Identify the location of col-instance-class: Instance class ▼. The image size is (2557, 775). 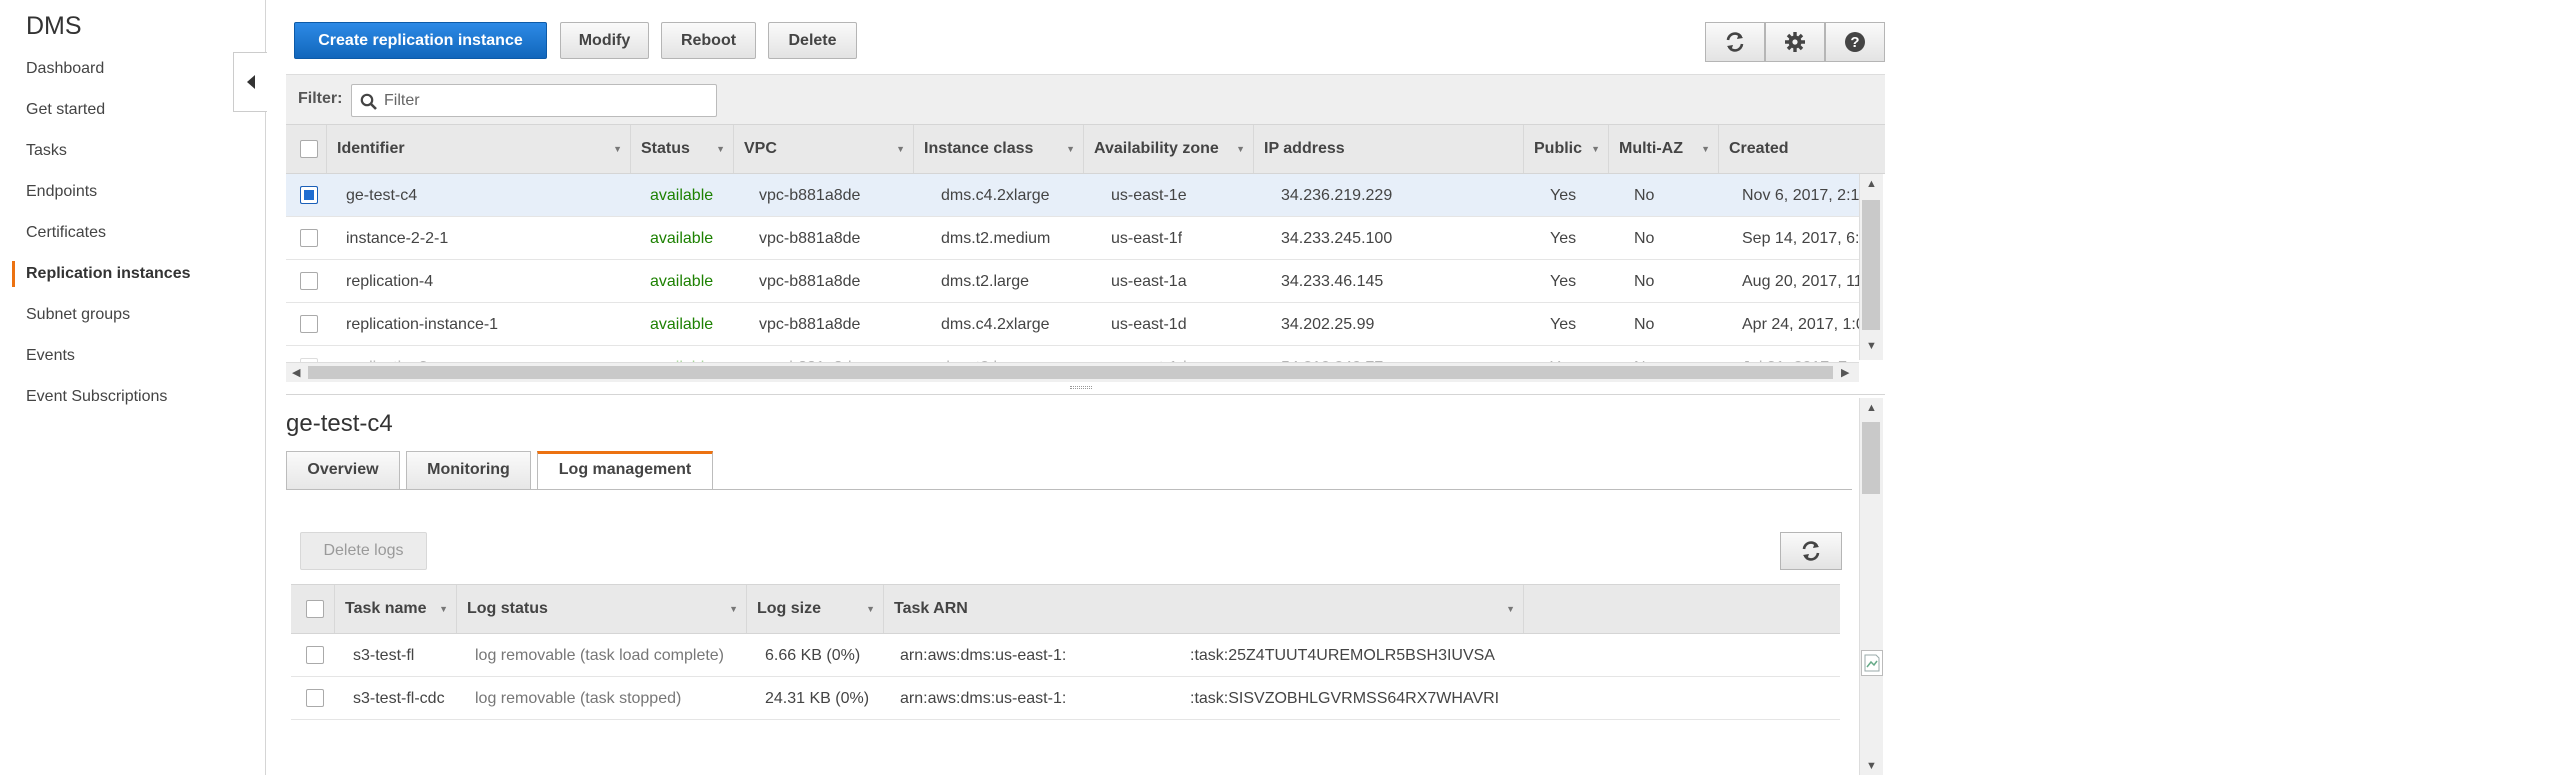
(998, 149).